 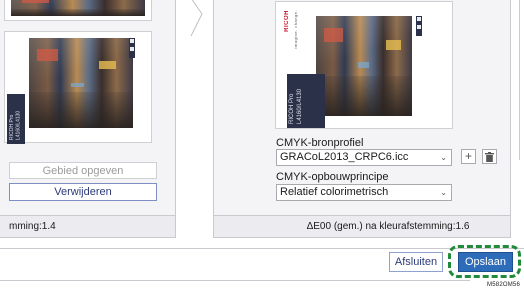 What do you see at coordinates (503, 285) in the screenshot?
I see `figure-id: M582OM56` at bounding box center [503, 285].